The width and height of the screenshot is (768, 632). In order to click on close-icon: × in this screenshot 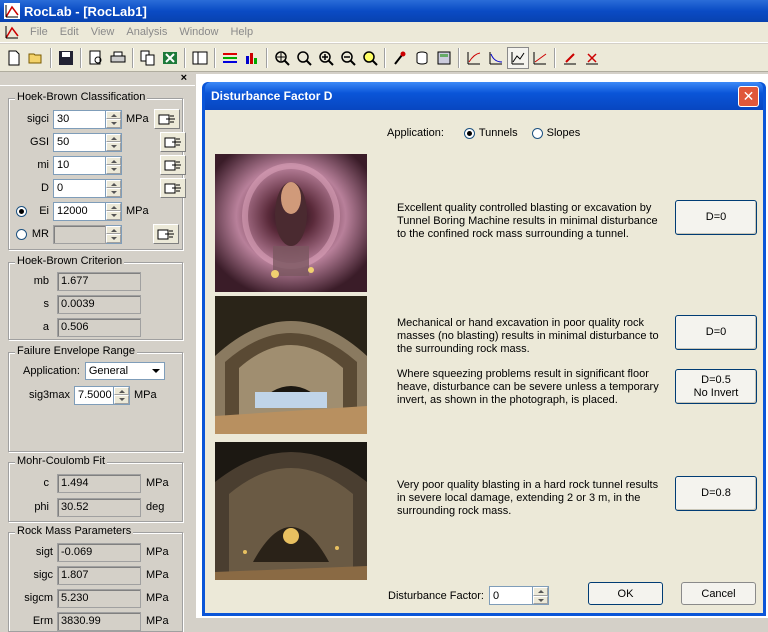, I will do `click(184, 78)`.